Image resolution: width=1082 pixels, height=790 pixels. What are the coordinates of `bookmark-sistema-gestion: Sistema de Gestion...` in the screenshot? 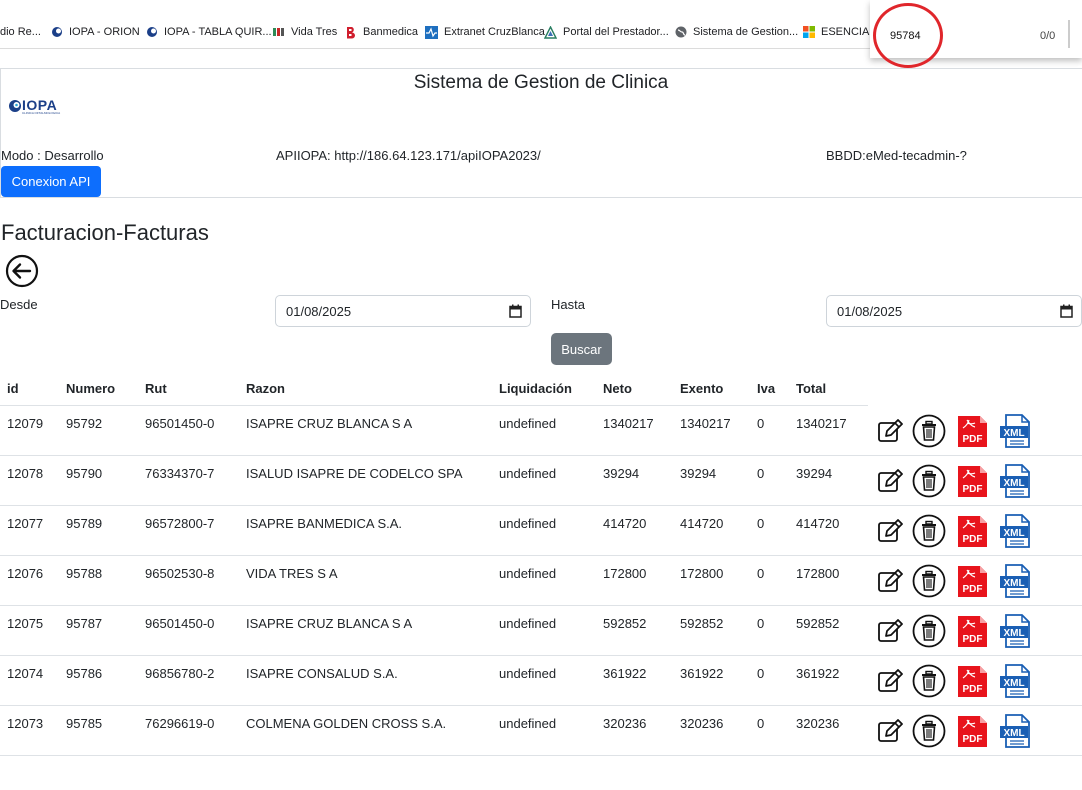 It's located at (736, 32).